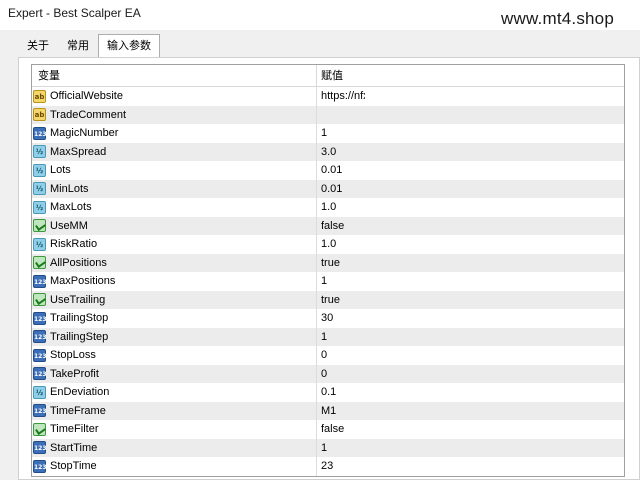 The image size is (640, 480). I want to click on parameter-name: TimeFilter, so click(74, 429).